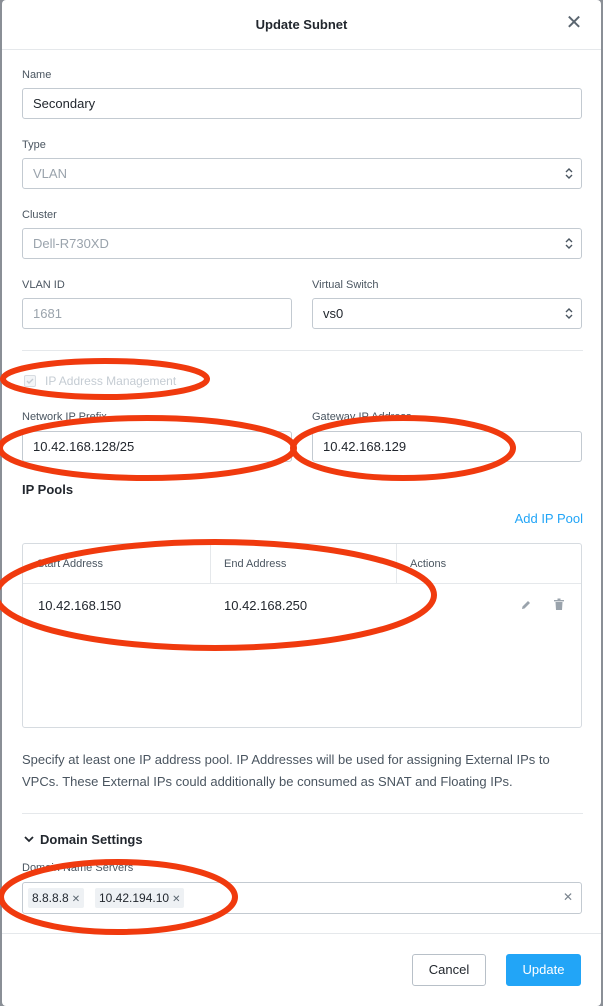  I want to click on name-value: Secondary, so click(64, 103).